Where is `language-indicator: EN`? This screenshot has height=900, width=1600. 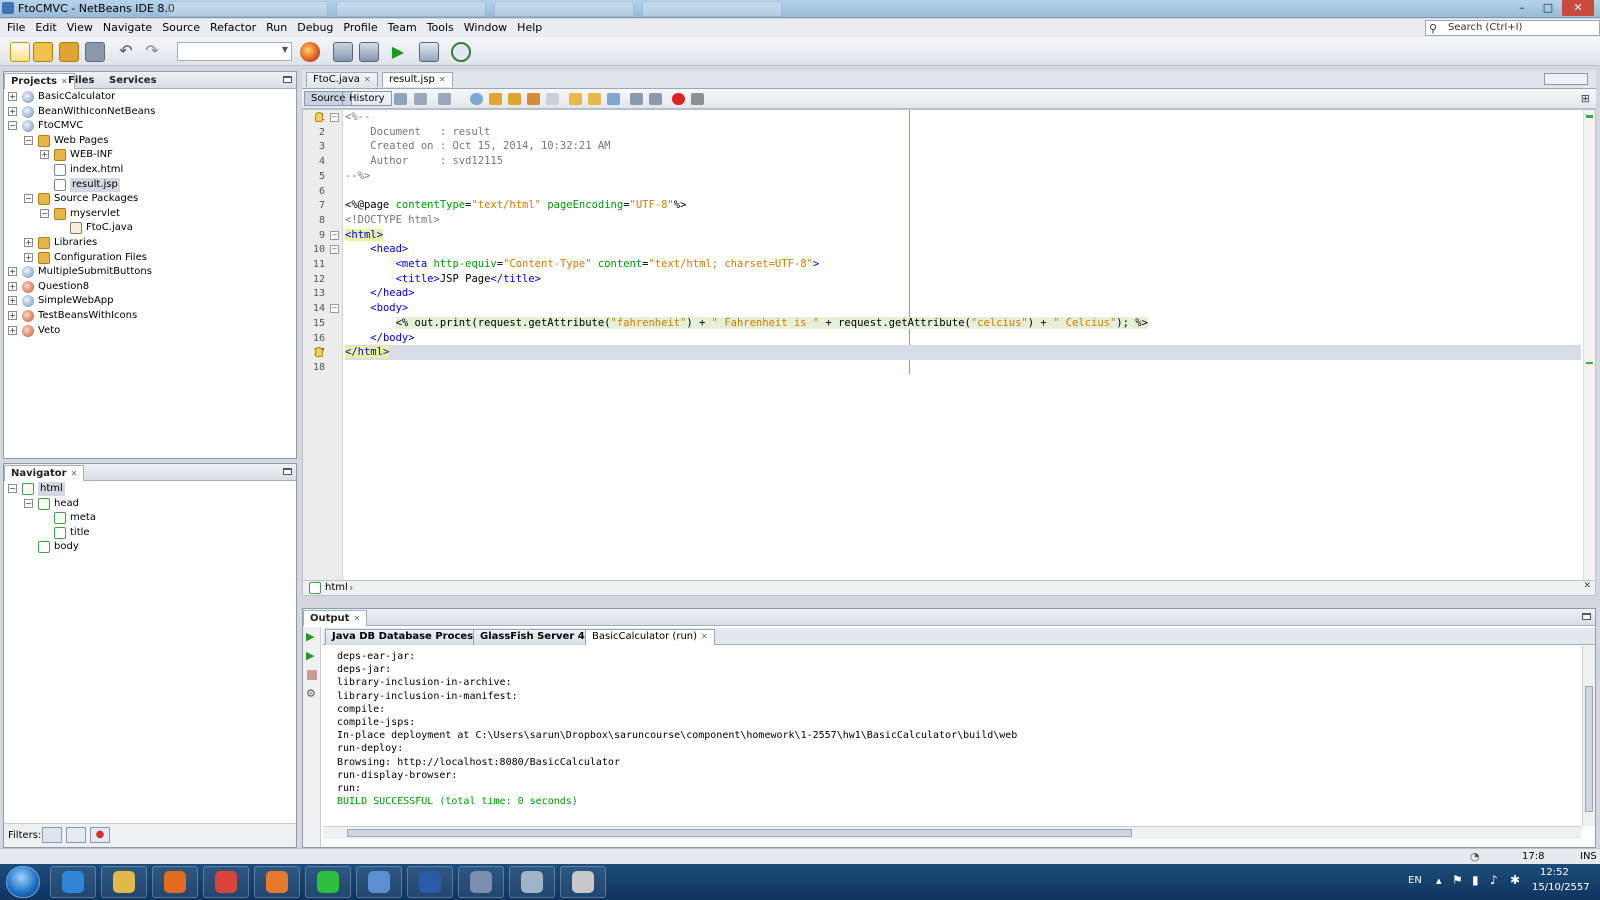 language-indicator: EN is located at coordinates (1415, 880).